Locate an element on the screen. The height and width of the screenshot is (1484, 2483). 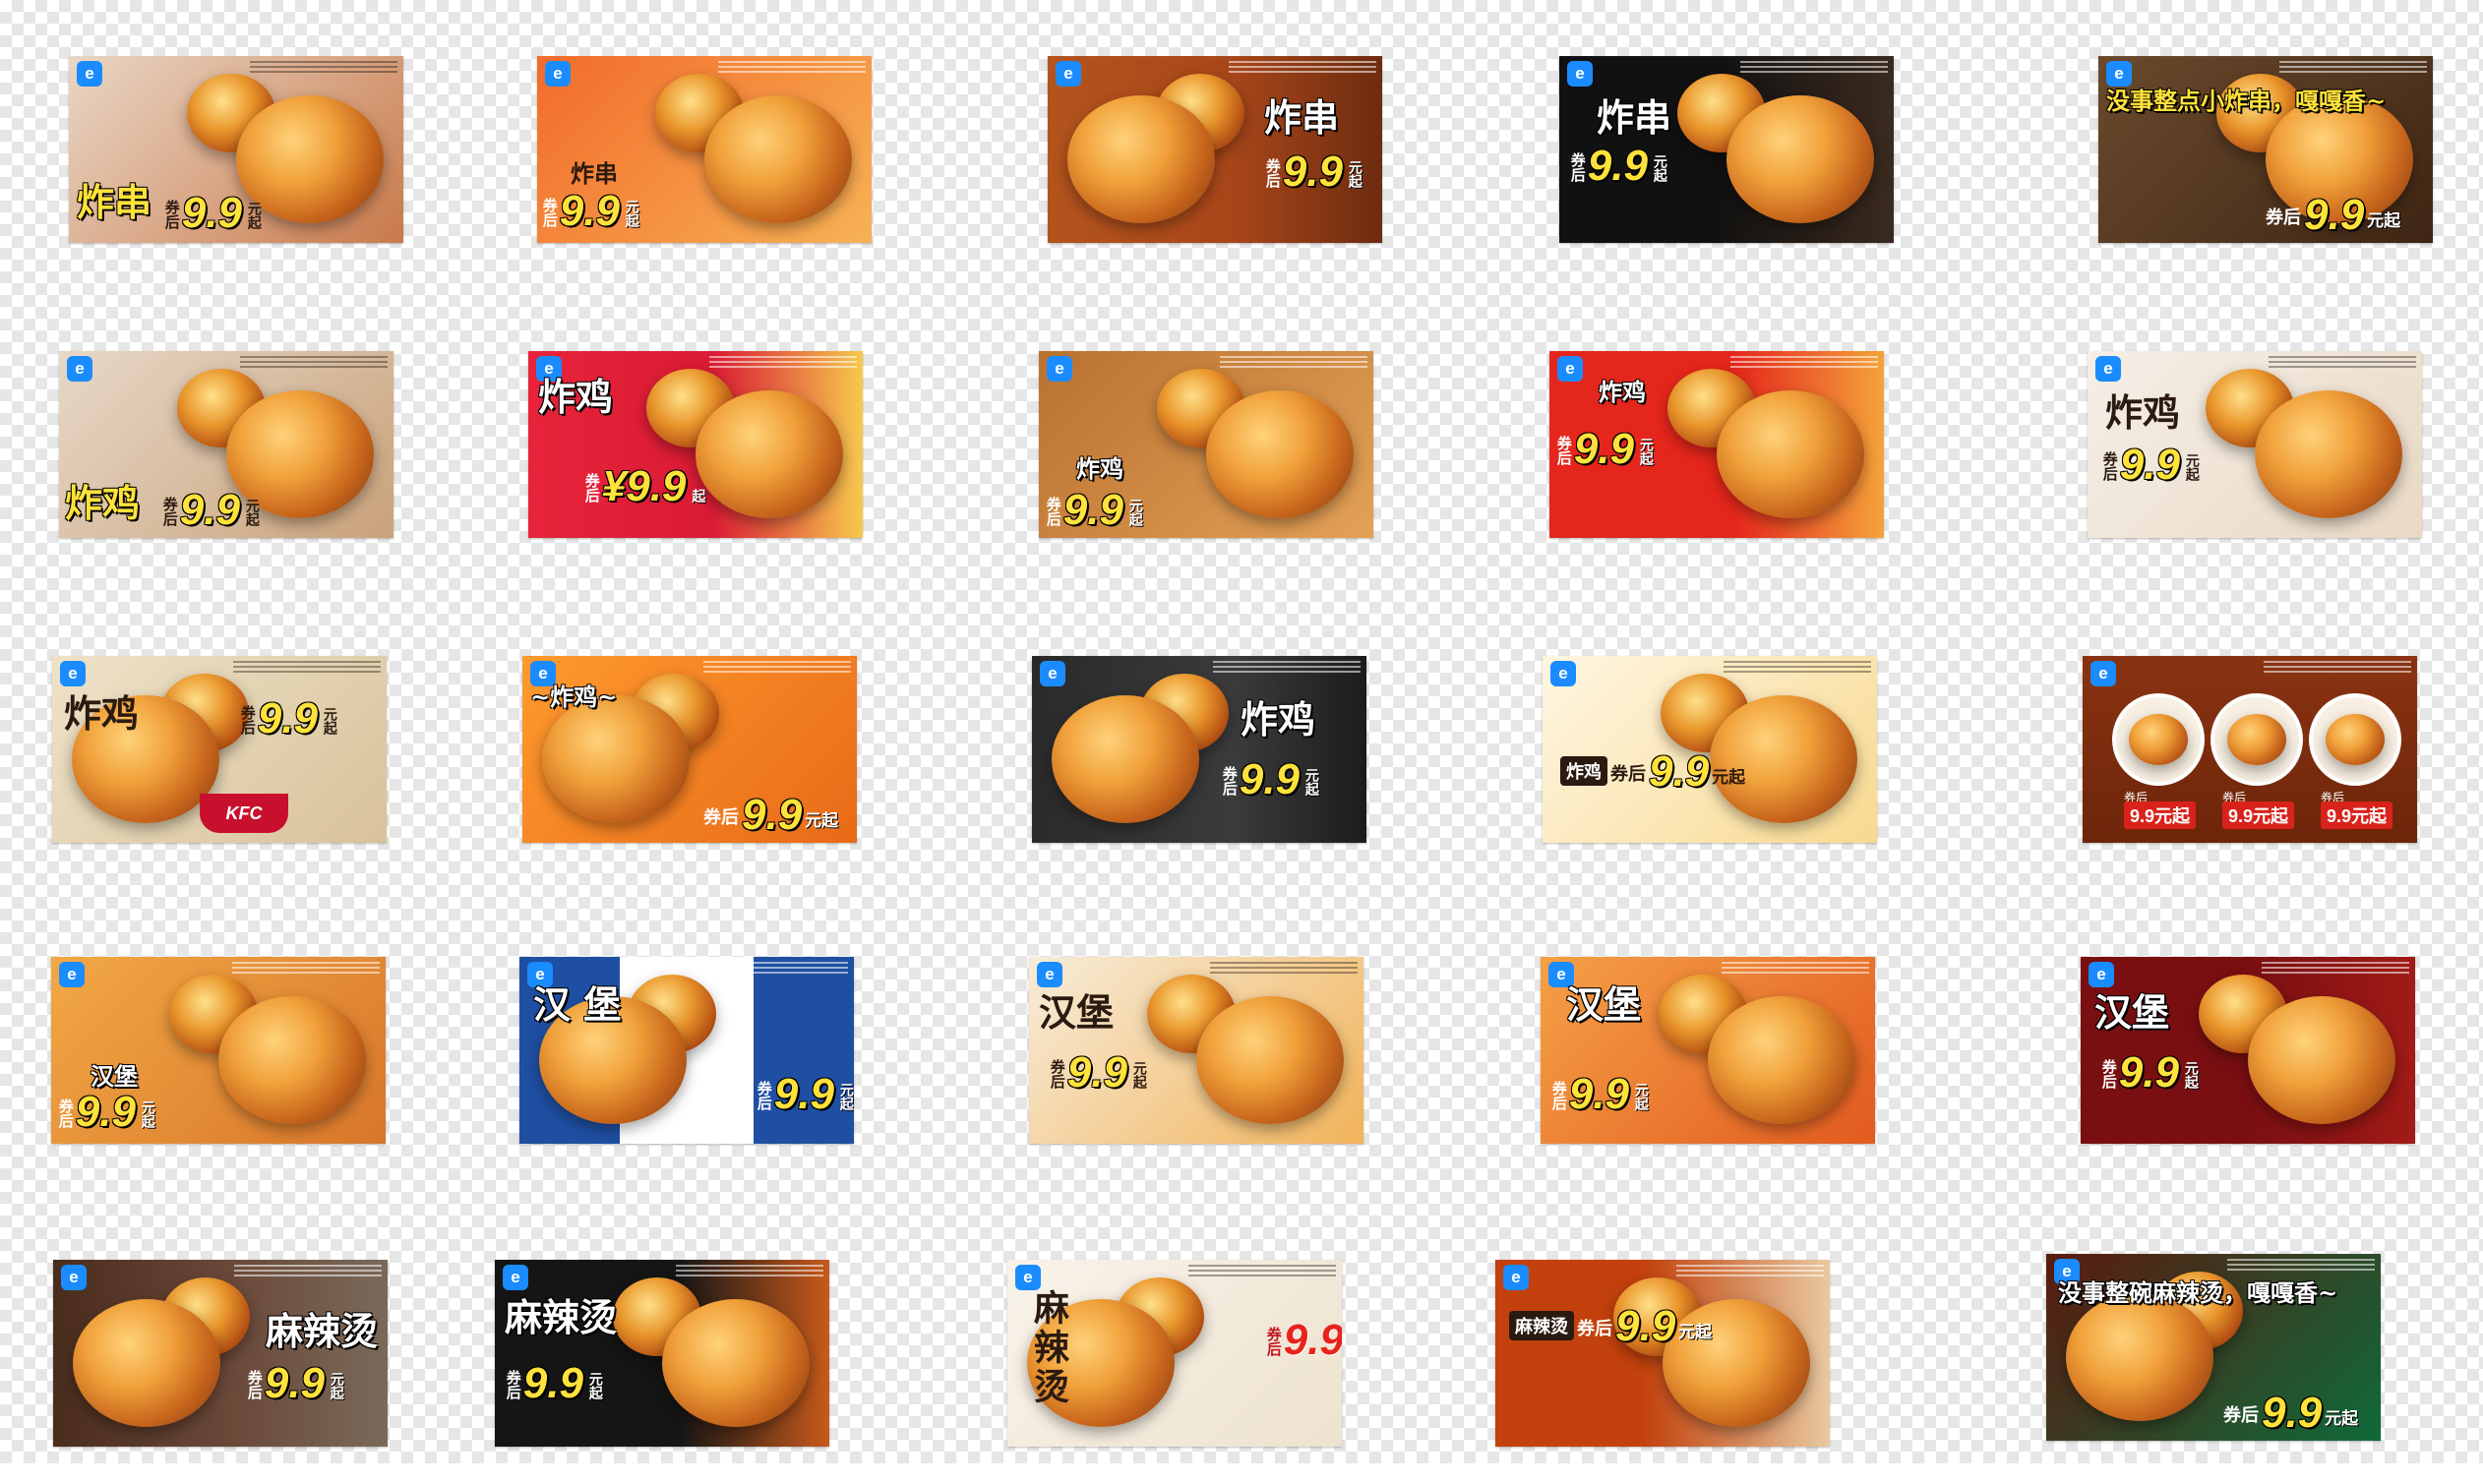
banner-title: 没事整点小炸串，嘎嘎香~ is located at coordinates (2246, 101).